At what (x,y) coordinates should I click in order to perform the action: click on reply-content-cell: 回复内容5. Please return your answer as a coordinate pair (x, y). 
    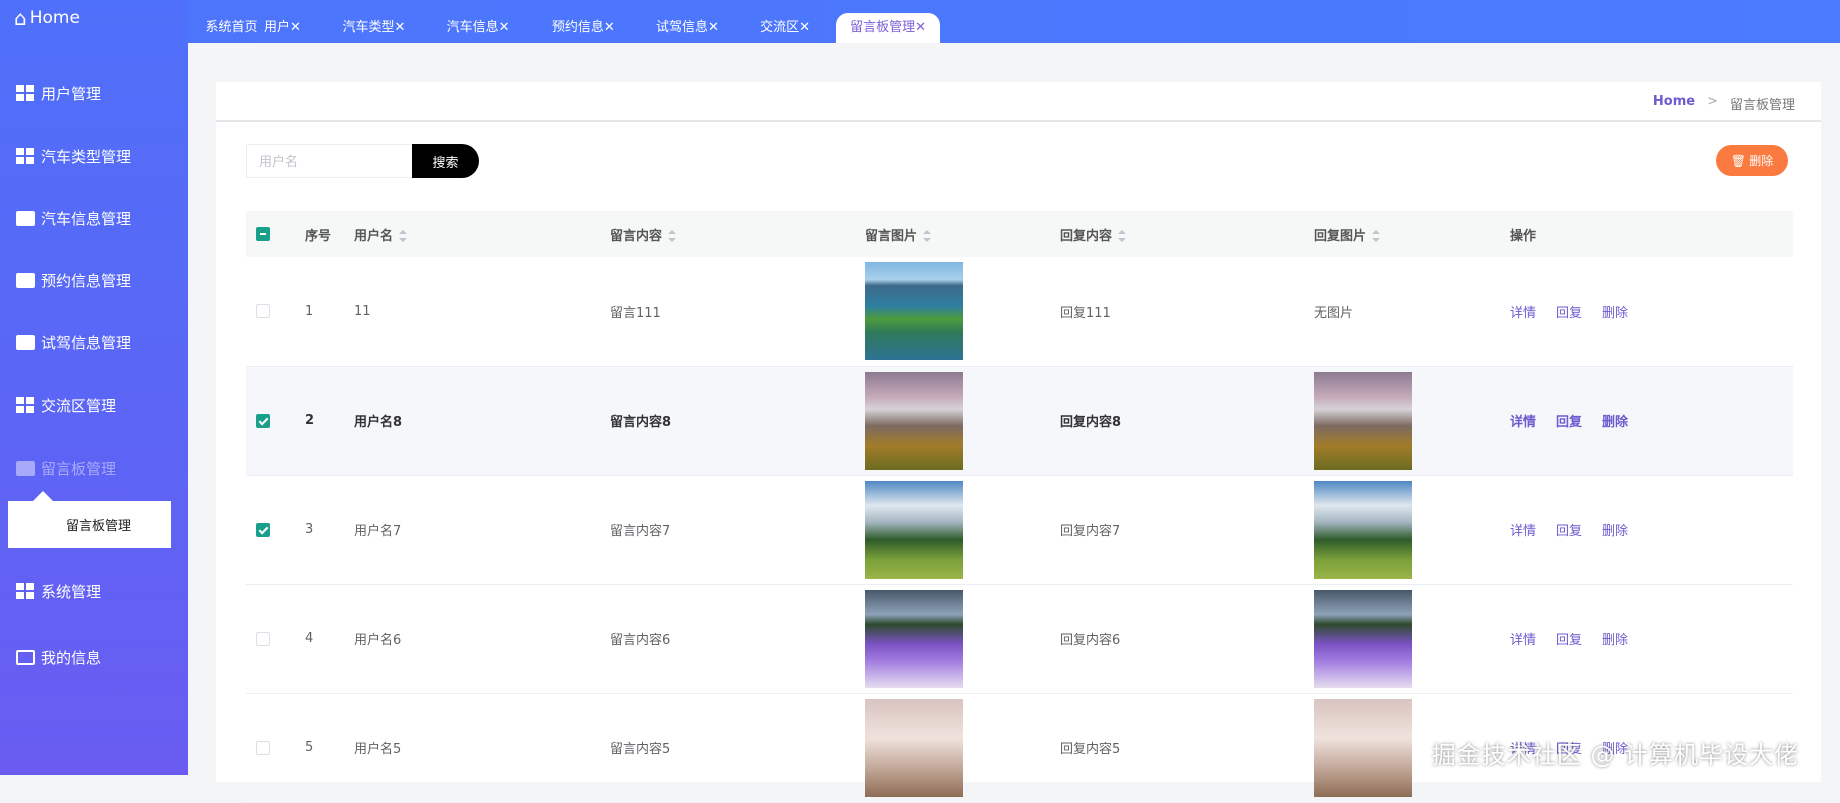
    Looking at the image, I should click on (1090, 749).